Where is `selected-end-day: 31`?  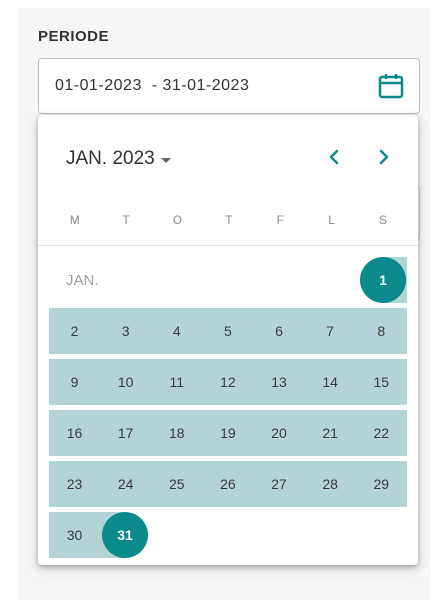
selected-end-day: 31 is located at coordinates (125, 535).